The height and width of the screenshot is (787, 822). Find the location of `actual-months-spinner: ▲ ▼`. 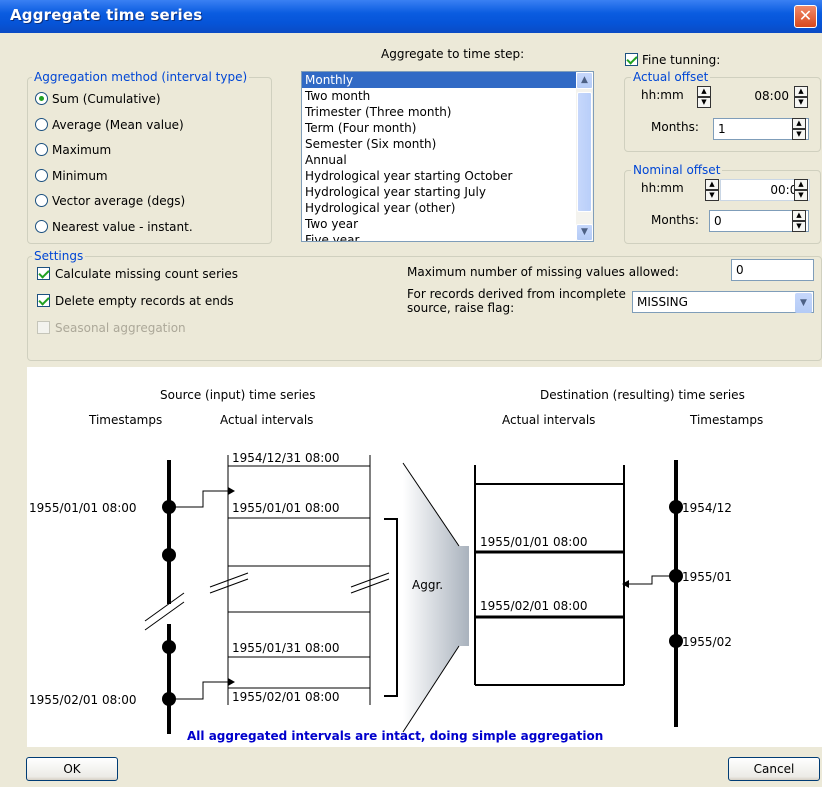

actual-months-spinner: ▲ ▼ is located at coordinates (799, 129).